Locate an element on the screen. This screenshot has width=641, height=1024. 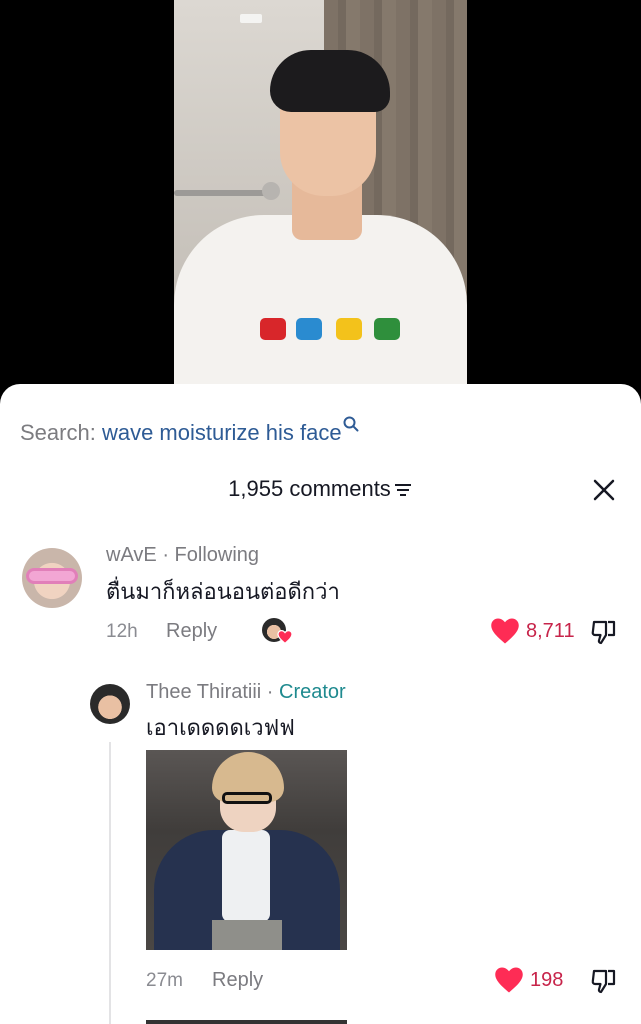
filter-icon is located at coordinates (403, 487).